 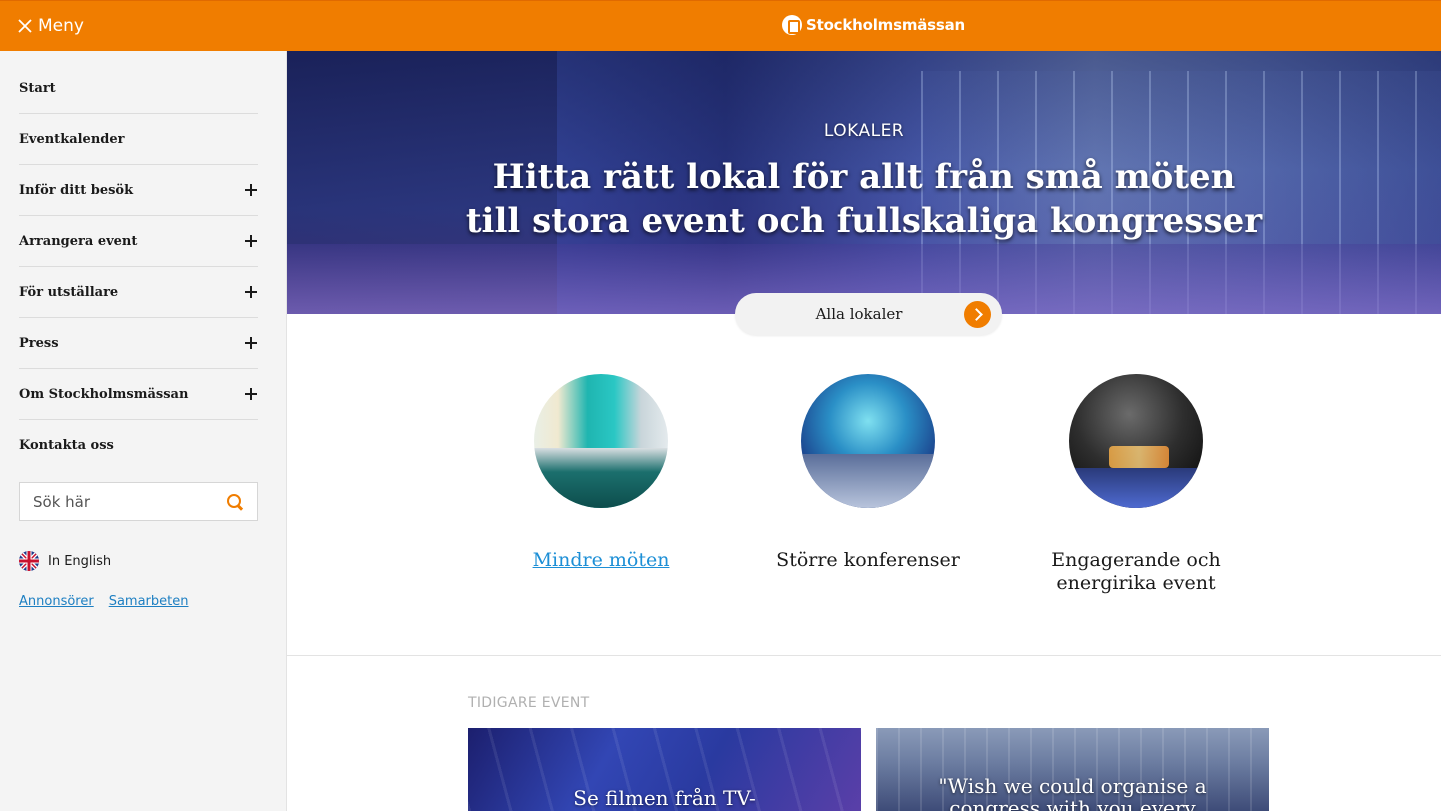 What do you see at coordinates (977, 314) in the screenshot?
I see `arrow-right-icon` at bounding box center [977, 314].